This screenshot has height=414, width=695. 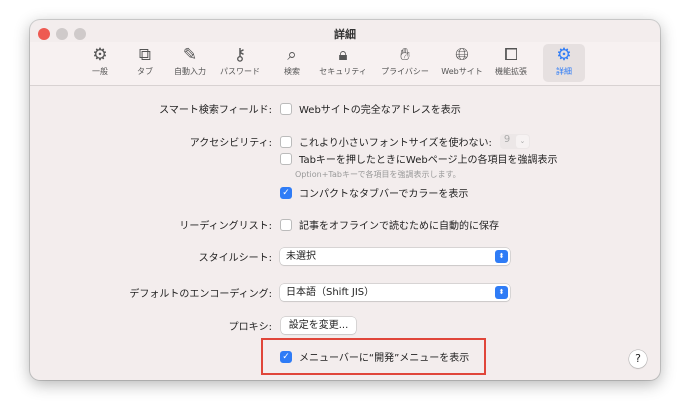 I want to click on toolbar-label: 一般, so click(x=100, y=71).